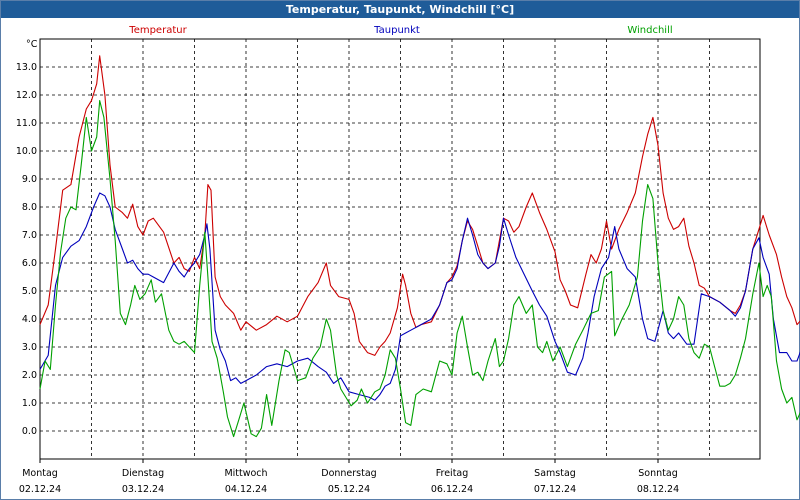  What do you see at coordinates (245, 473) in the screenshot?
I see `x-tick-weekday: Mittwoch` at bounding box center [245, 473].